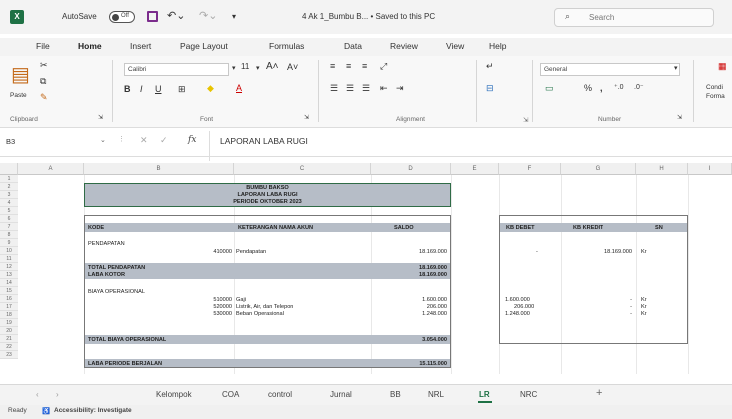 Image resolution: width=732 pixels, height=419 pixels. What do you see at coordinates (144, 140) in the screenshot?
I see `cancel-icon: ✕` at bounding box center [144, 140].